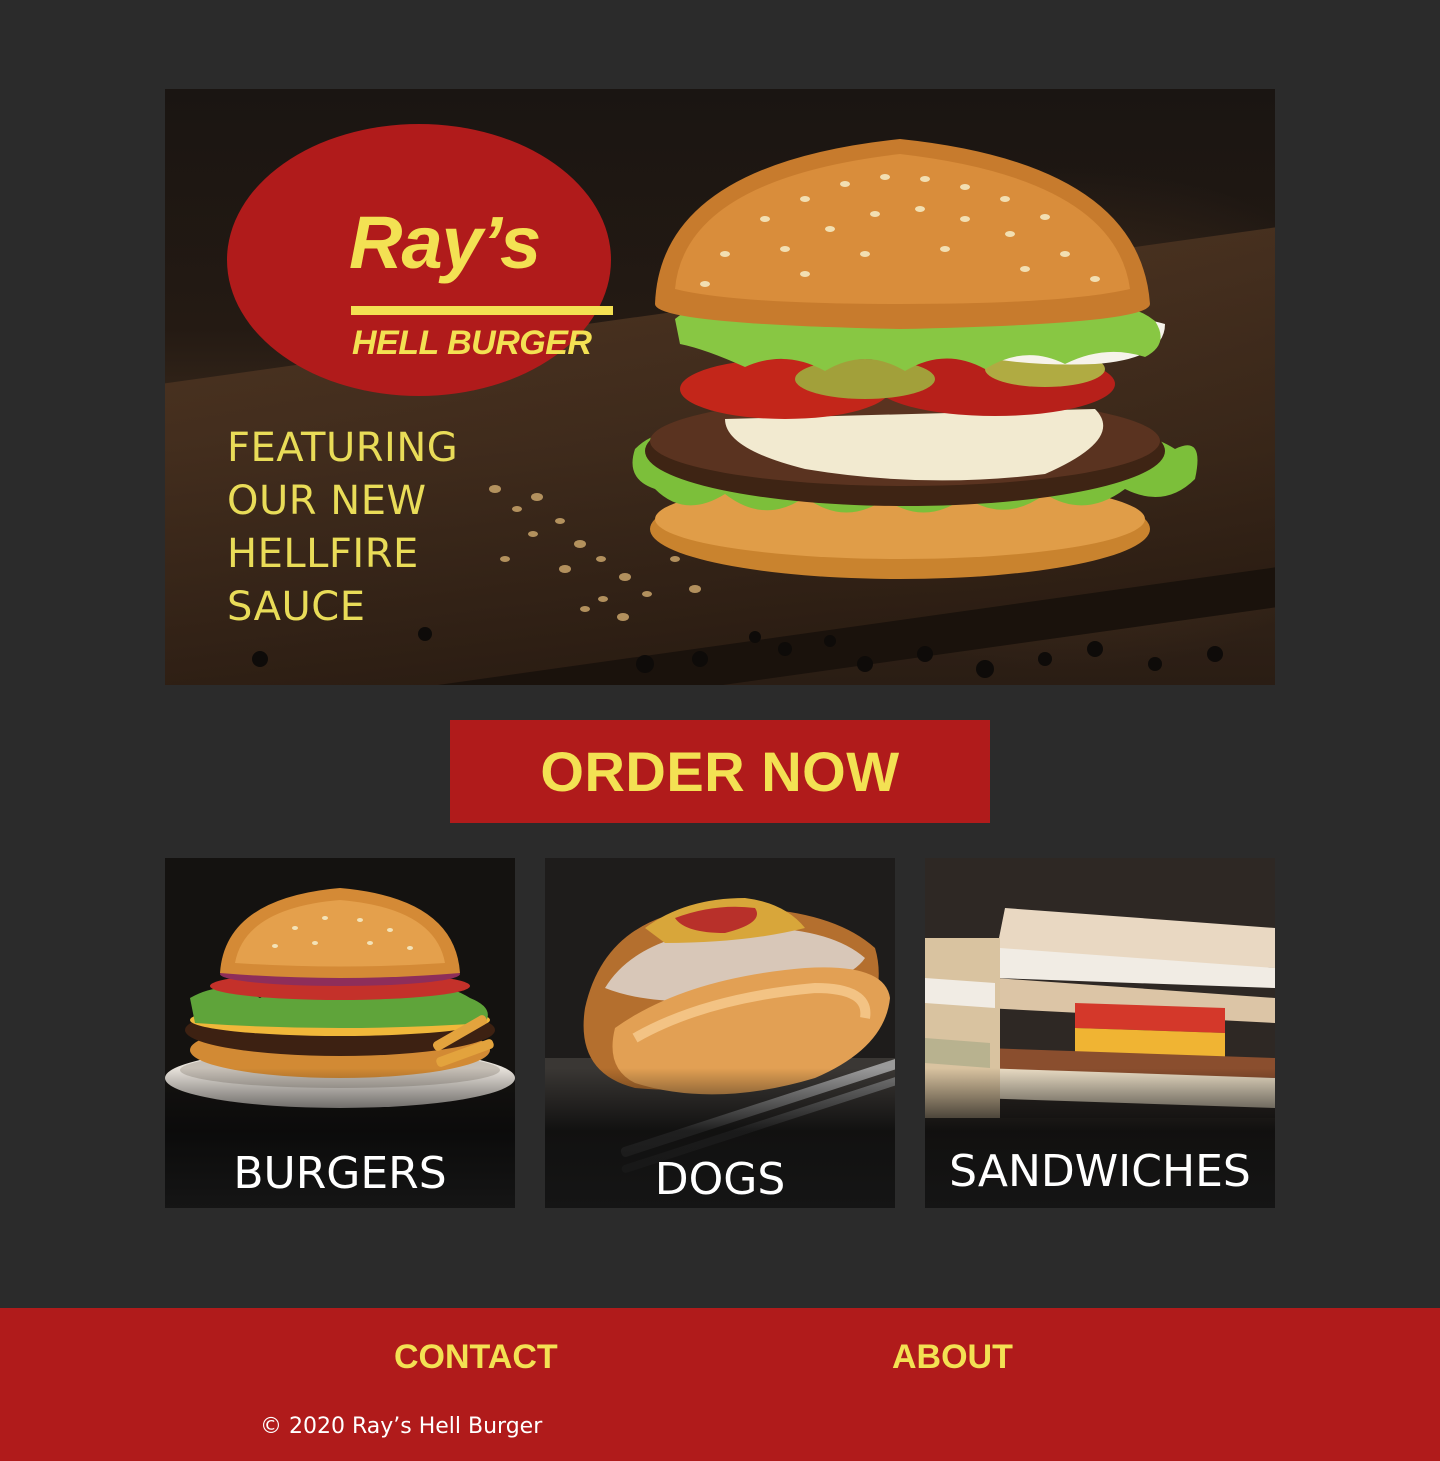 The width and height of the screenshot is (1440, 1461). Describe the element at coordinates (377, 528) in the screenshot. I see `featured-sauce-text: FEATURING OUR NEW HELLFIRE SAUCE` at that location.